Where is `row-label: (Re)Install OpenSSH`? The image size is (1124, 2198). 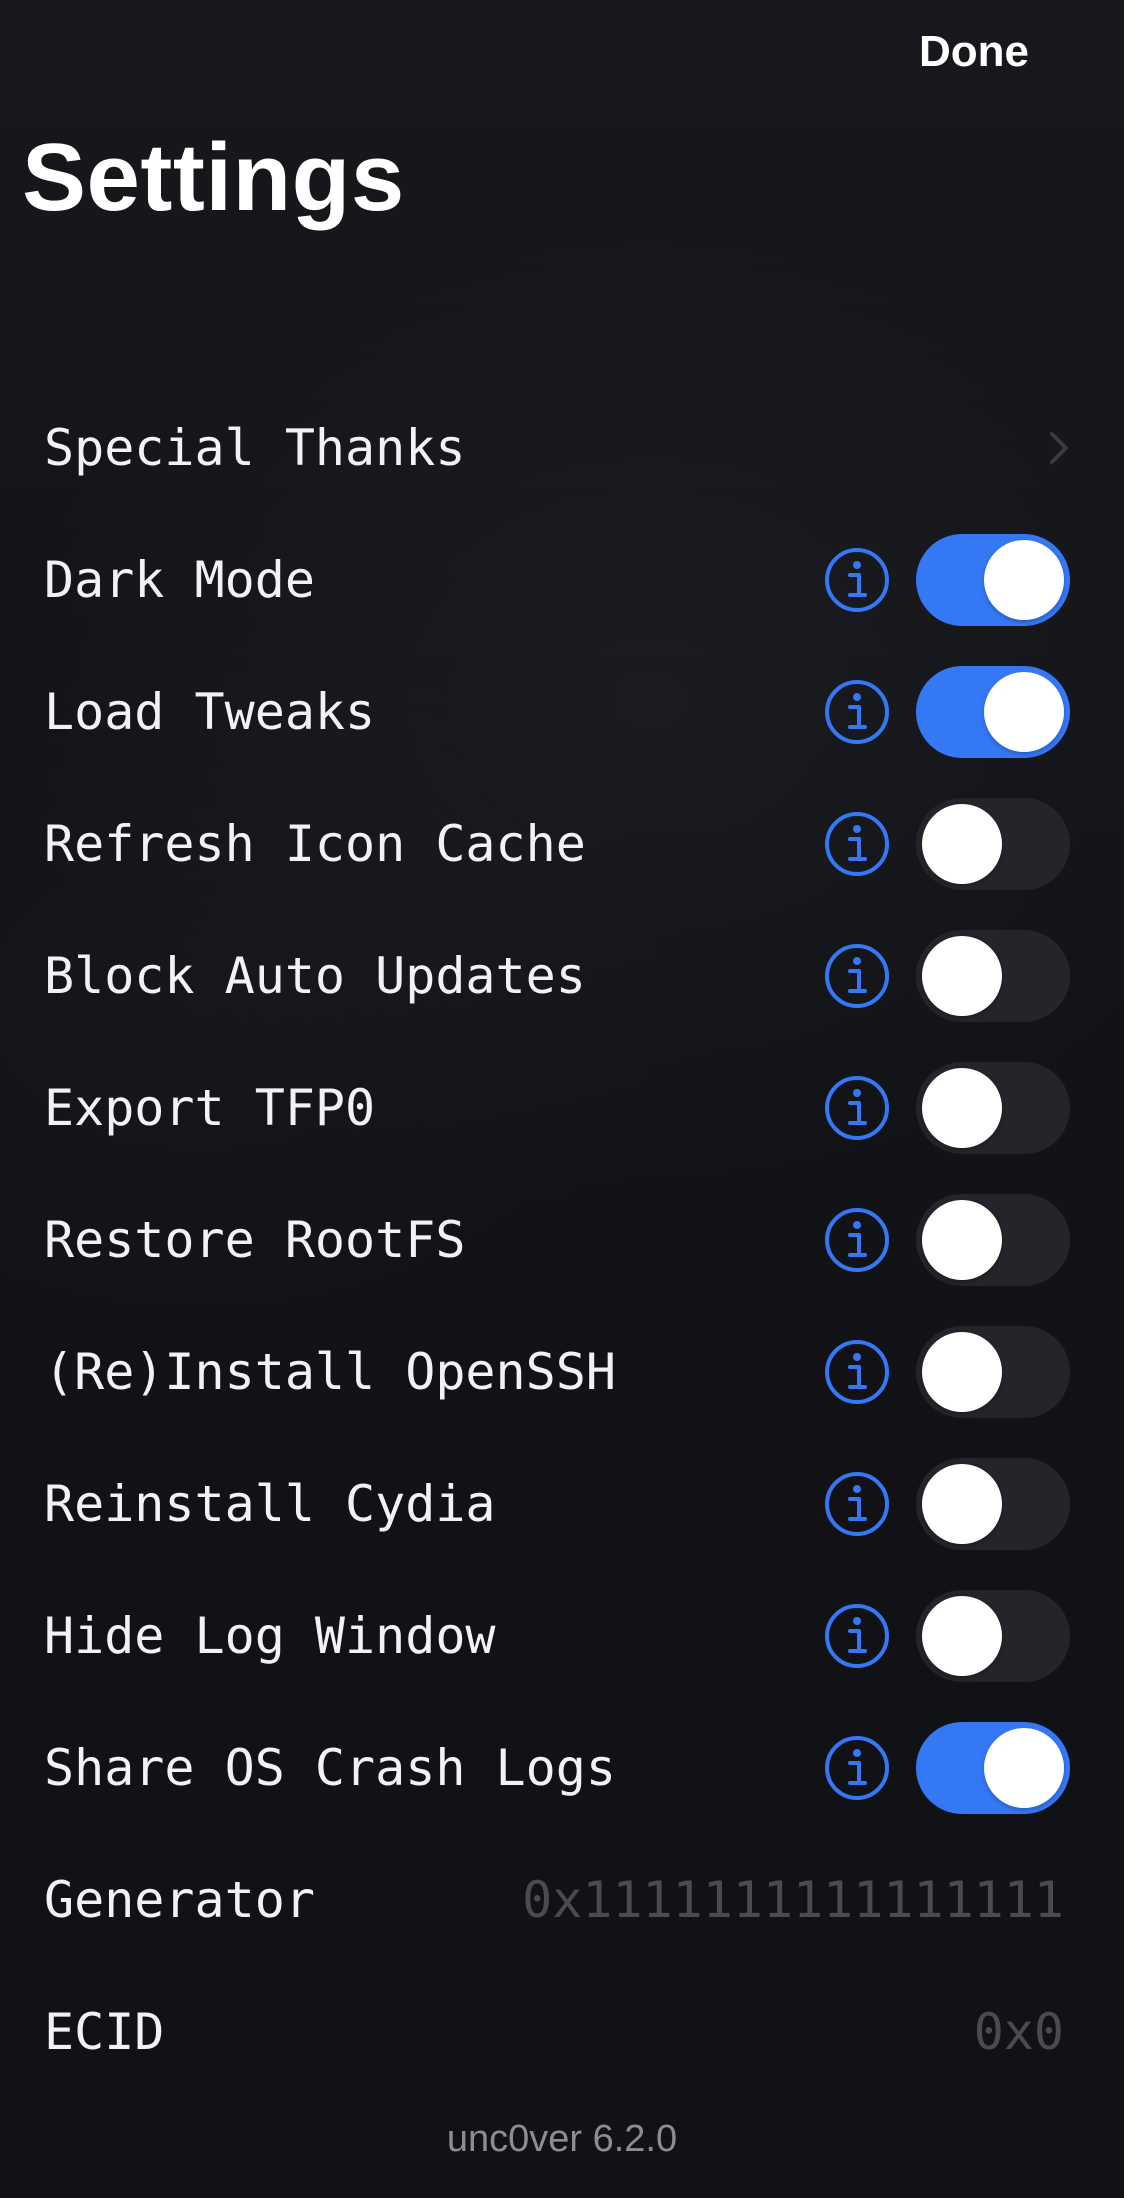 row-label: (Re)Install OpenSSH is located at coordinates (330, 1372).